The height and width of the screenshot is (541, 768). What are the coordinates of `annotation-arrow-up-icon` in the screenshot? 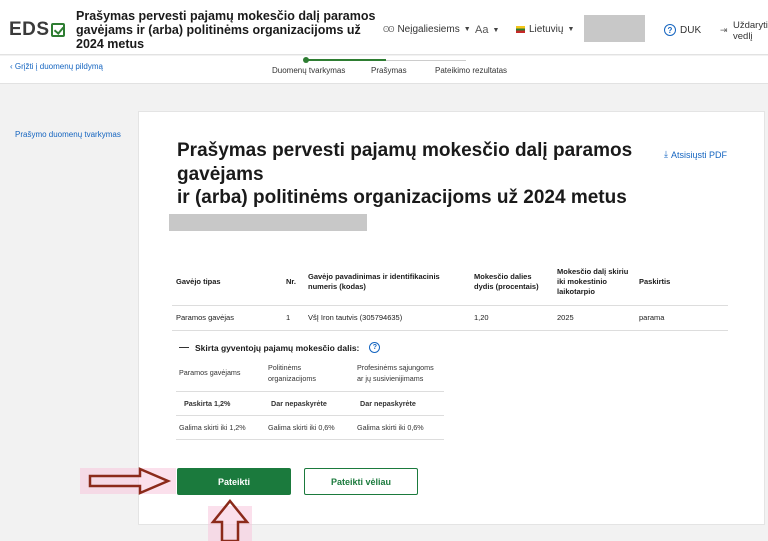 It's located at (230, 520).